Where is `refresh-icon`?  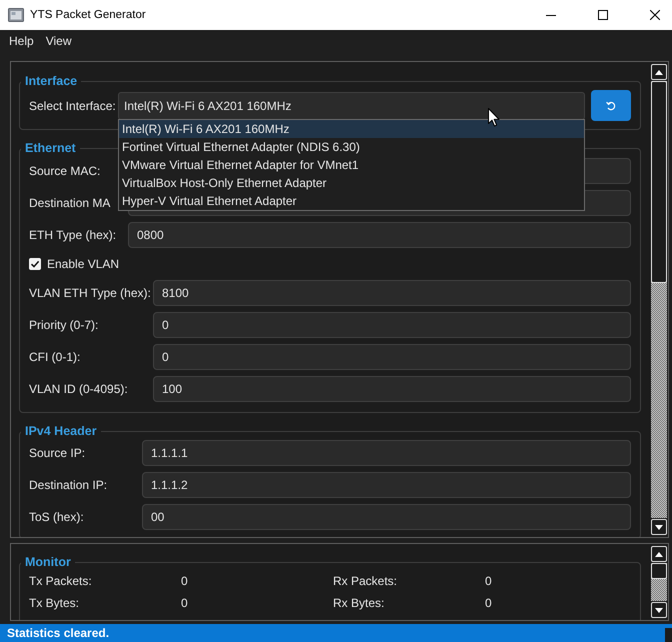
refresh-icon is located at coordinates (611, 105).